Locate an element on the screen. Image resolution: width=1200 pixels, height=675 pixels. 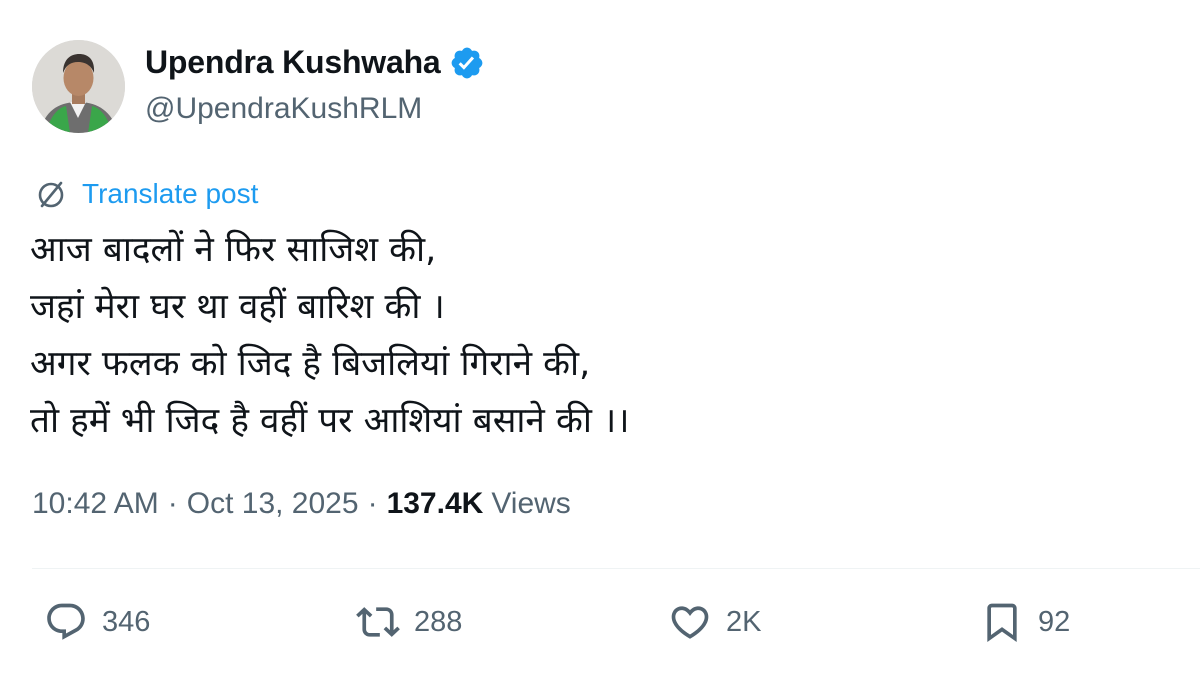
repost-button: 288 is located at coordinates (409, 622).